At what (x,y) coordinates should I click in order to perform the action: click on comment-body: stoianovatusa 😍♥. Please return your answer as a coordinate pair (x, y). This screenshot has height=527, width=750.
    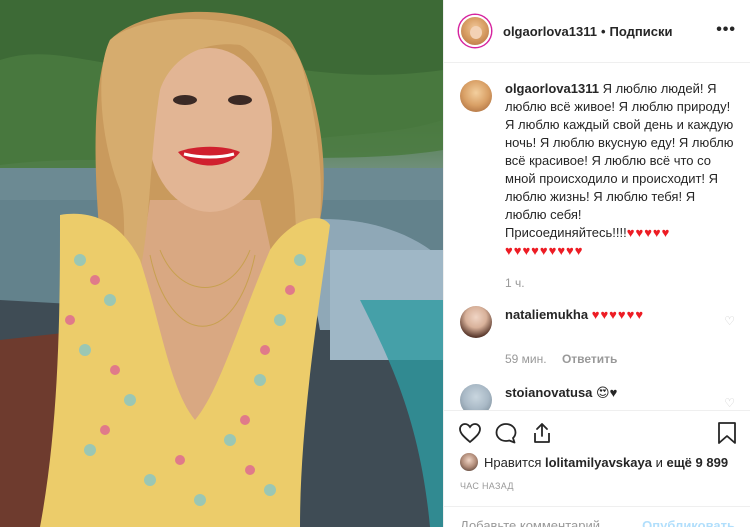
    Looking at the image, I should click on (607, 397).